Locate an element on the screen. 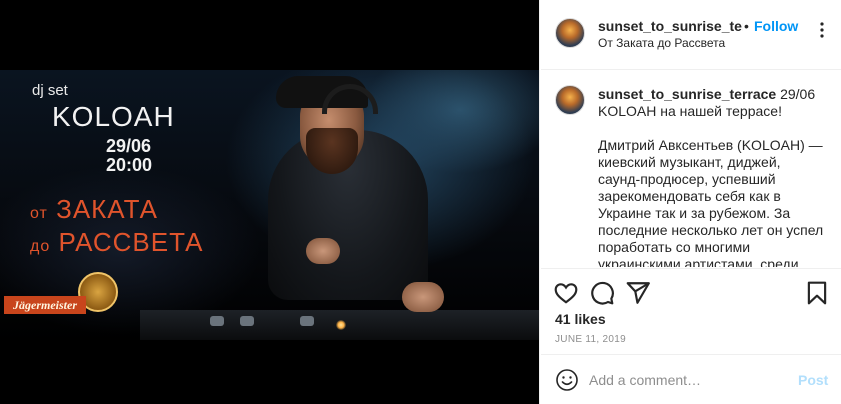  dj-hand-left is located at coordinates (323, 251).